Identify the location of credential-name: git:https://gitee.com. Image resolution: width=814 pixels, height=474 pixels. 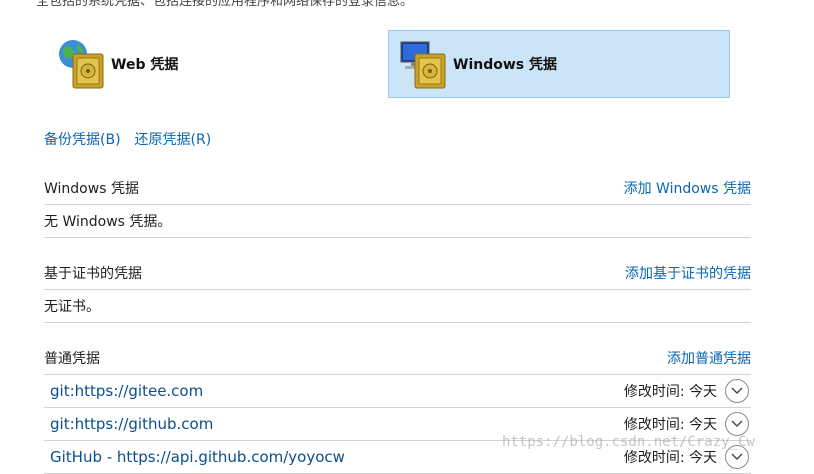
(127, 391).